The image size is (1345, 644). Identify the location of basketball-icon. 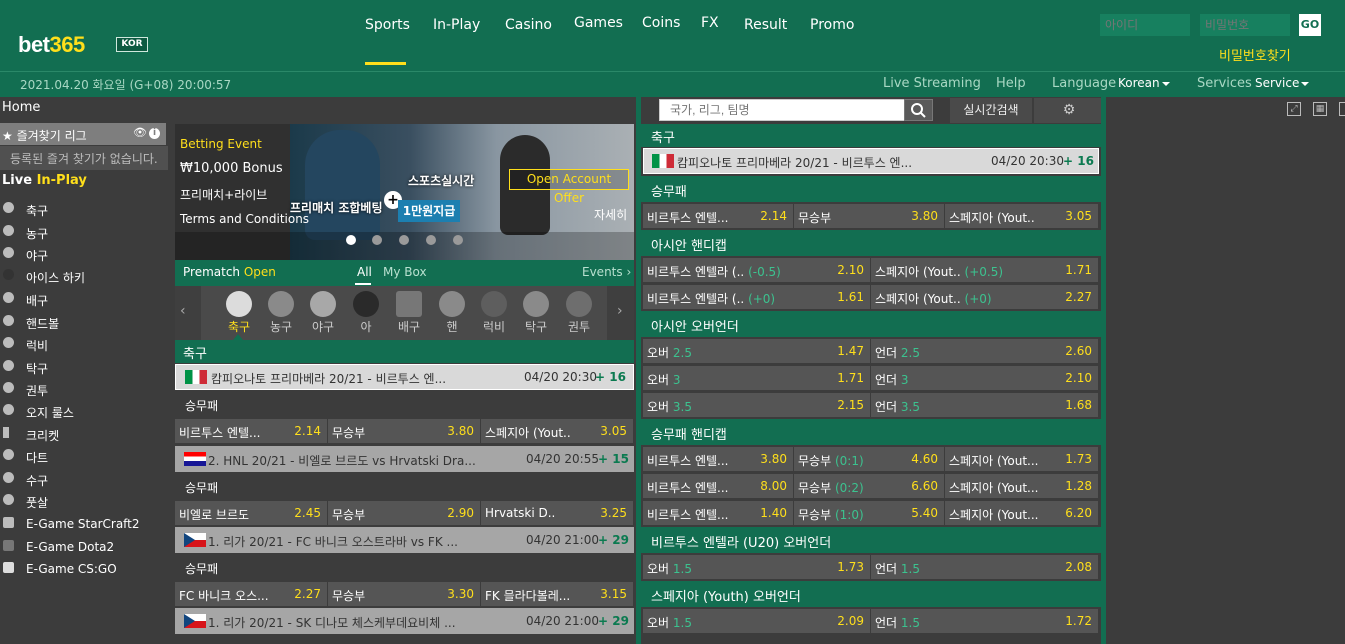
(281, 304).